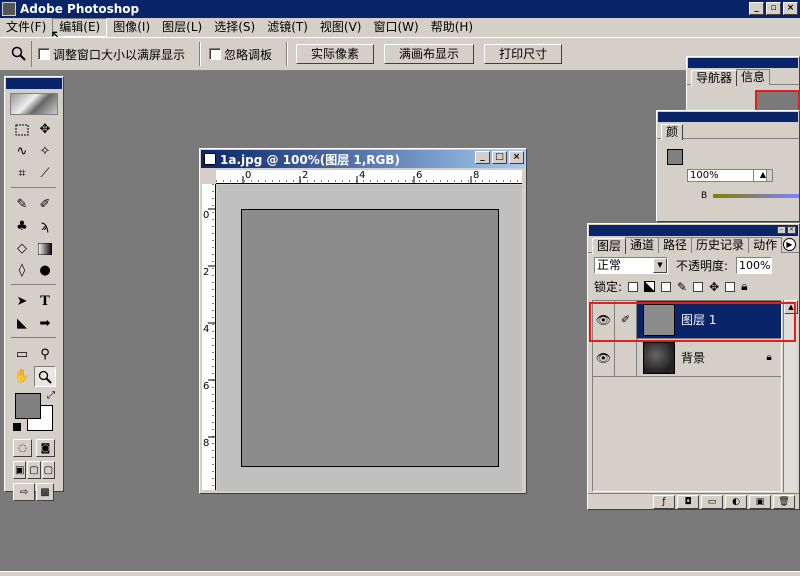  Describe the element at coordinates (499, 157) in the screenshot. I see `doc-maximize-button: □` at that location.